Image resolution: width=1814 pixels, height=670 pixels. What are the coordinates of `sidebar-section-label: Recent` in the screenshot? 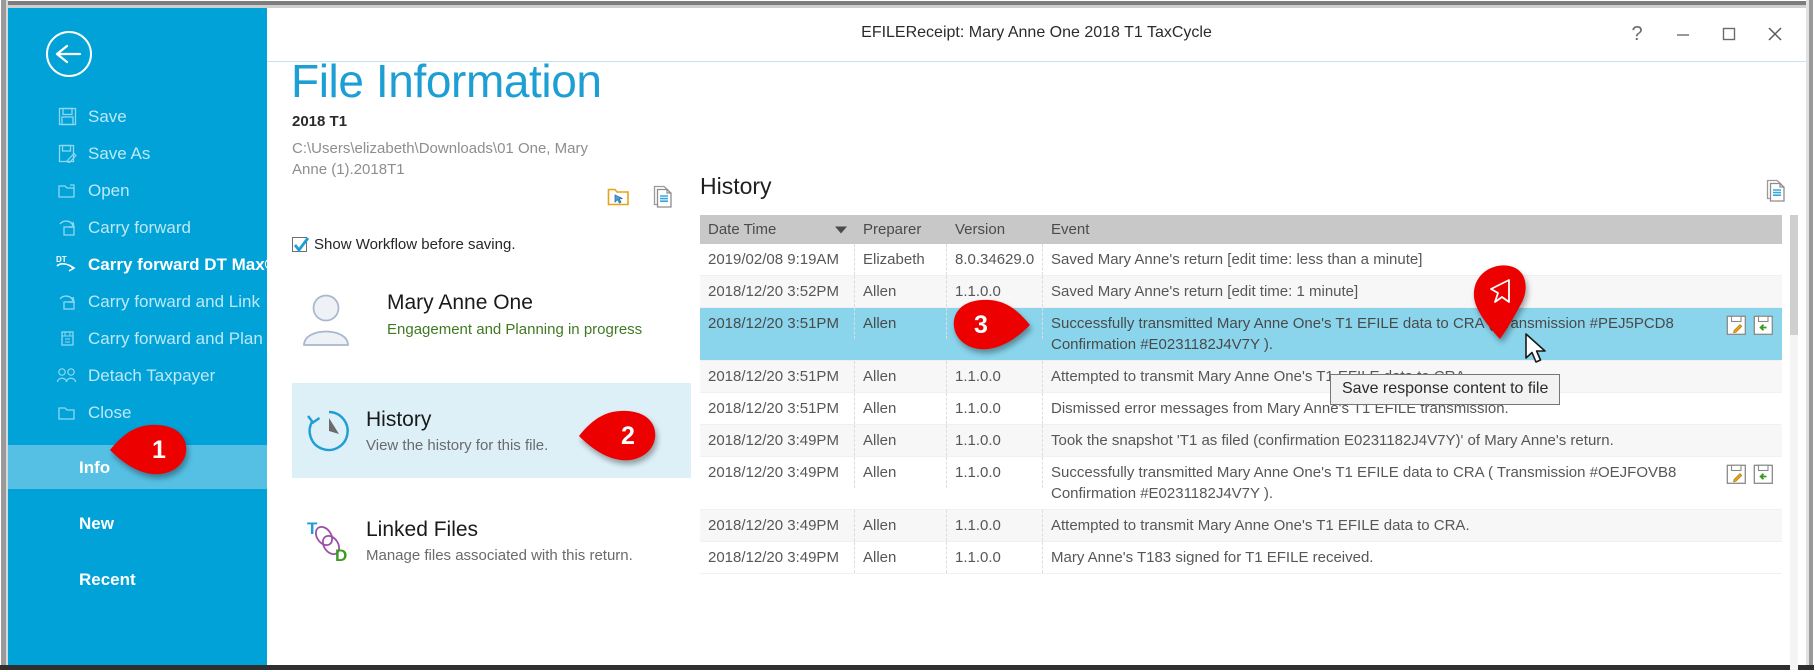 It's located at (107, 579).